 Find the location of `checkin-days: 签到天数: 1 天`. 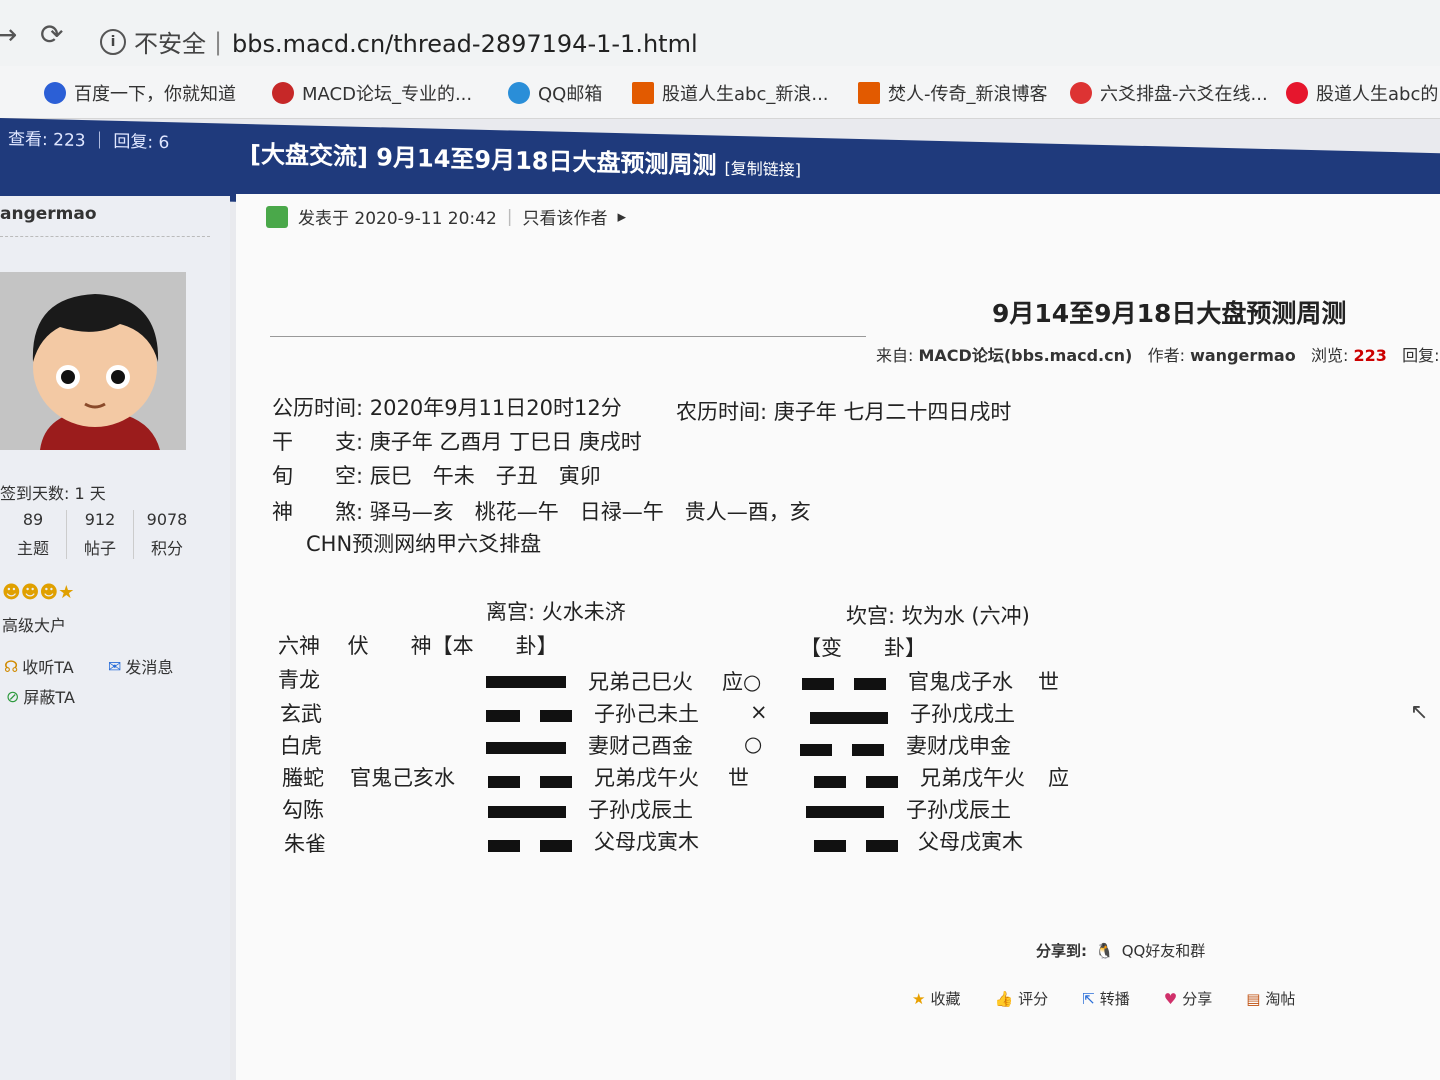

checkin-days: 签到天数: 1 天 is located at coordinates (53, 493).